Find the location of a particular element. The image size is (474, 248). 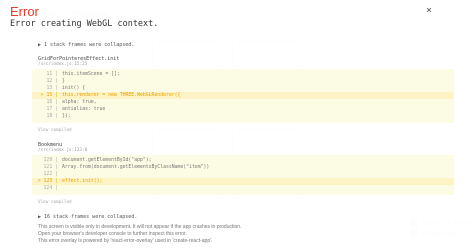

line-number: 121 | is located at coordinates (50, 167).